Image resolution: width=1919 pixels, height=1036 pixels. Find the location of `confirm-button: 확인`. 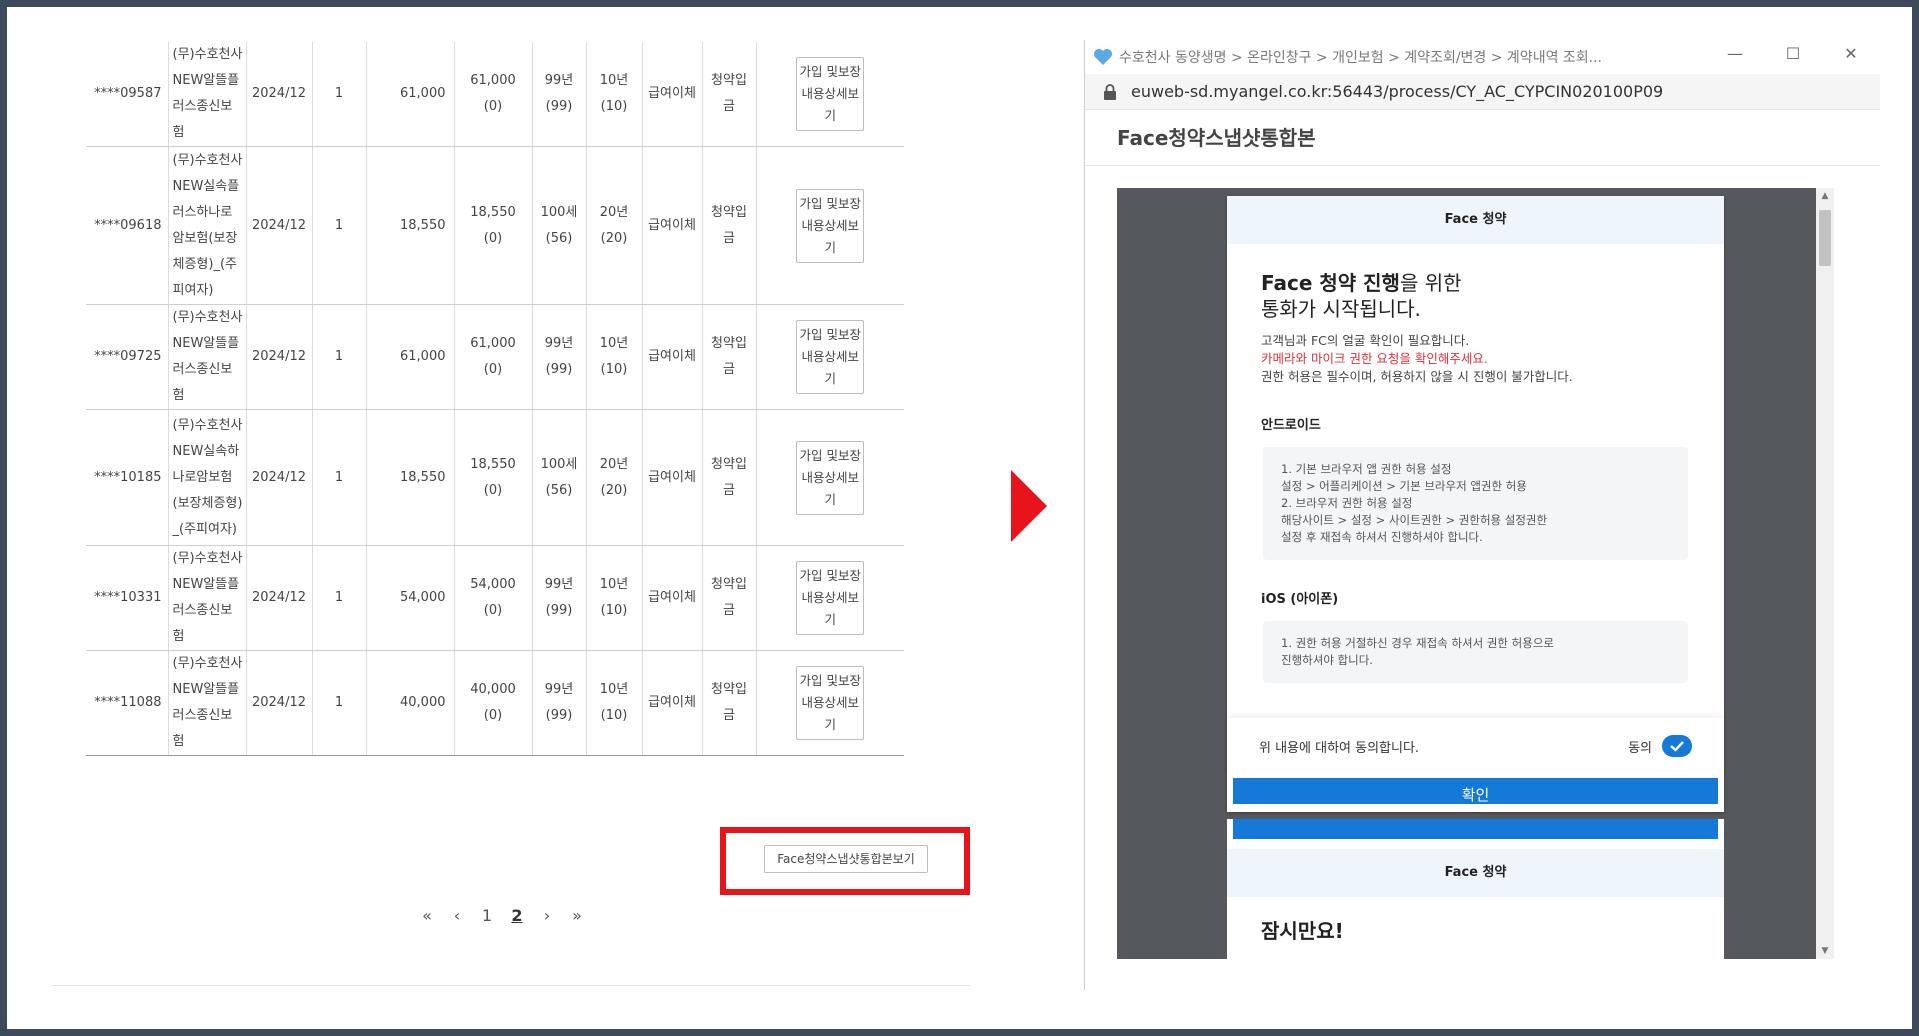

confirm-button: 확인 is located at coordinates (1475, 791).